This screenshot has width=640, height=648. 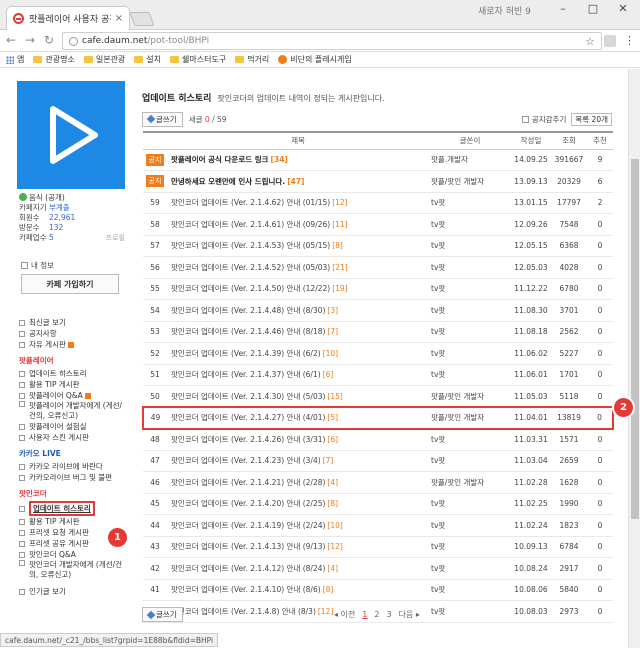 What do you see at coordinates (376, 614) in the screenshot?
I see `page-link: 2` at bounding box center [376, 614].